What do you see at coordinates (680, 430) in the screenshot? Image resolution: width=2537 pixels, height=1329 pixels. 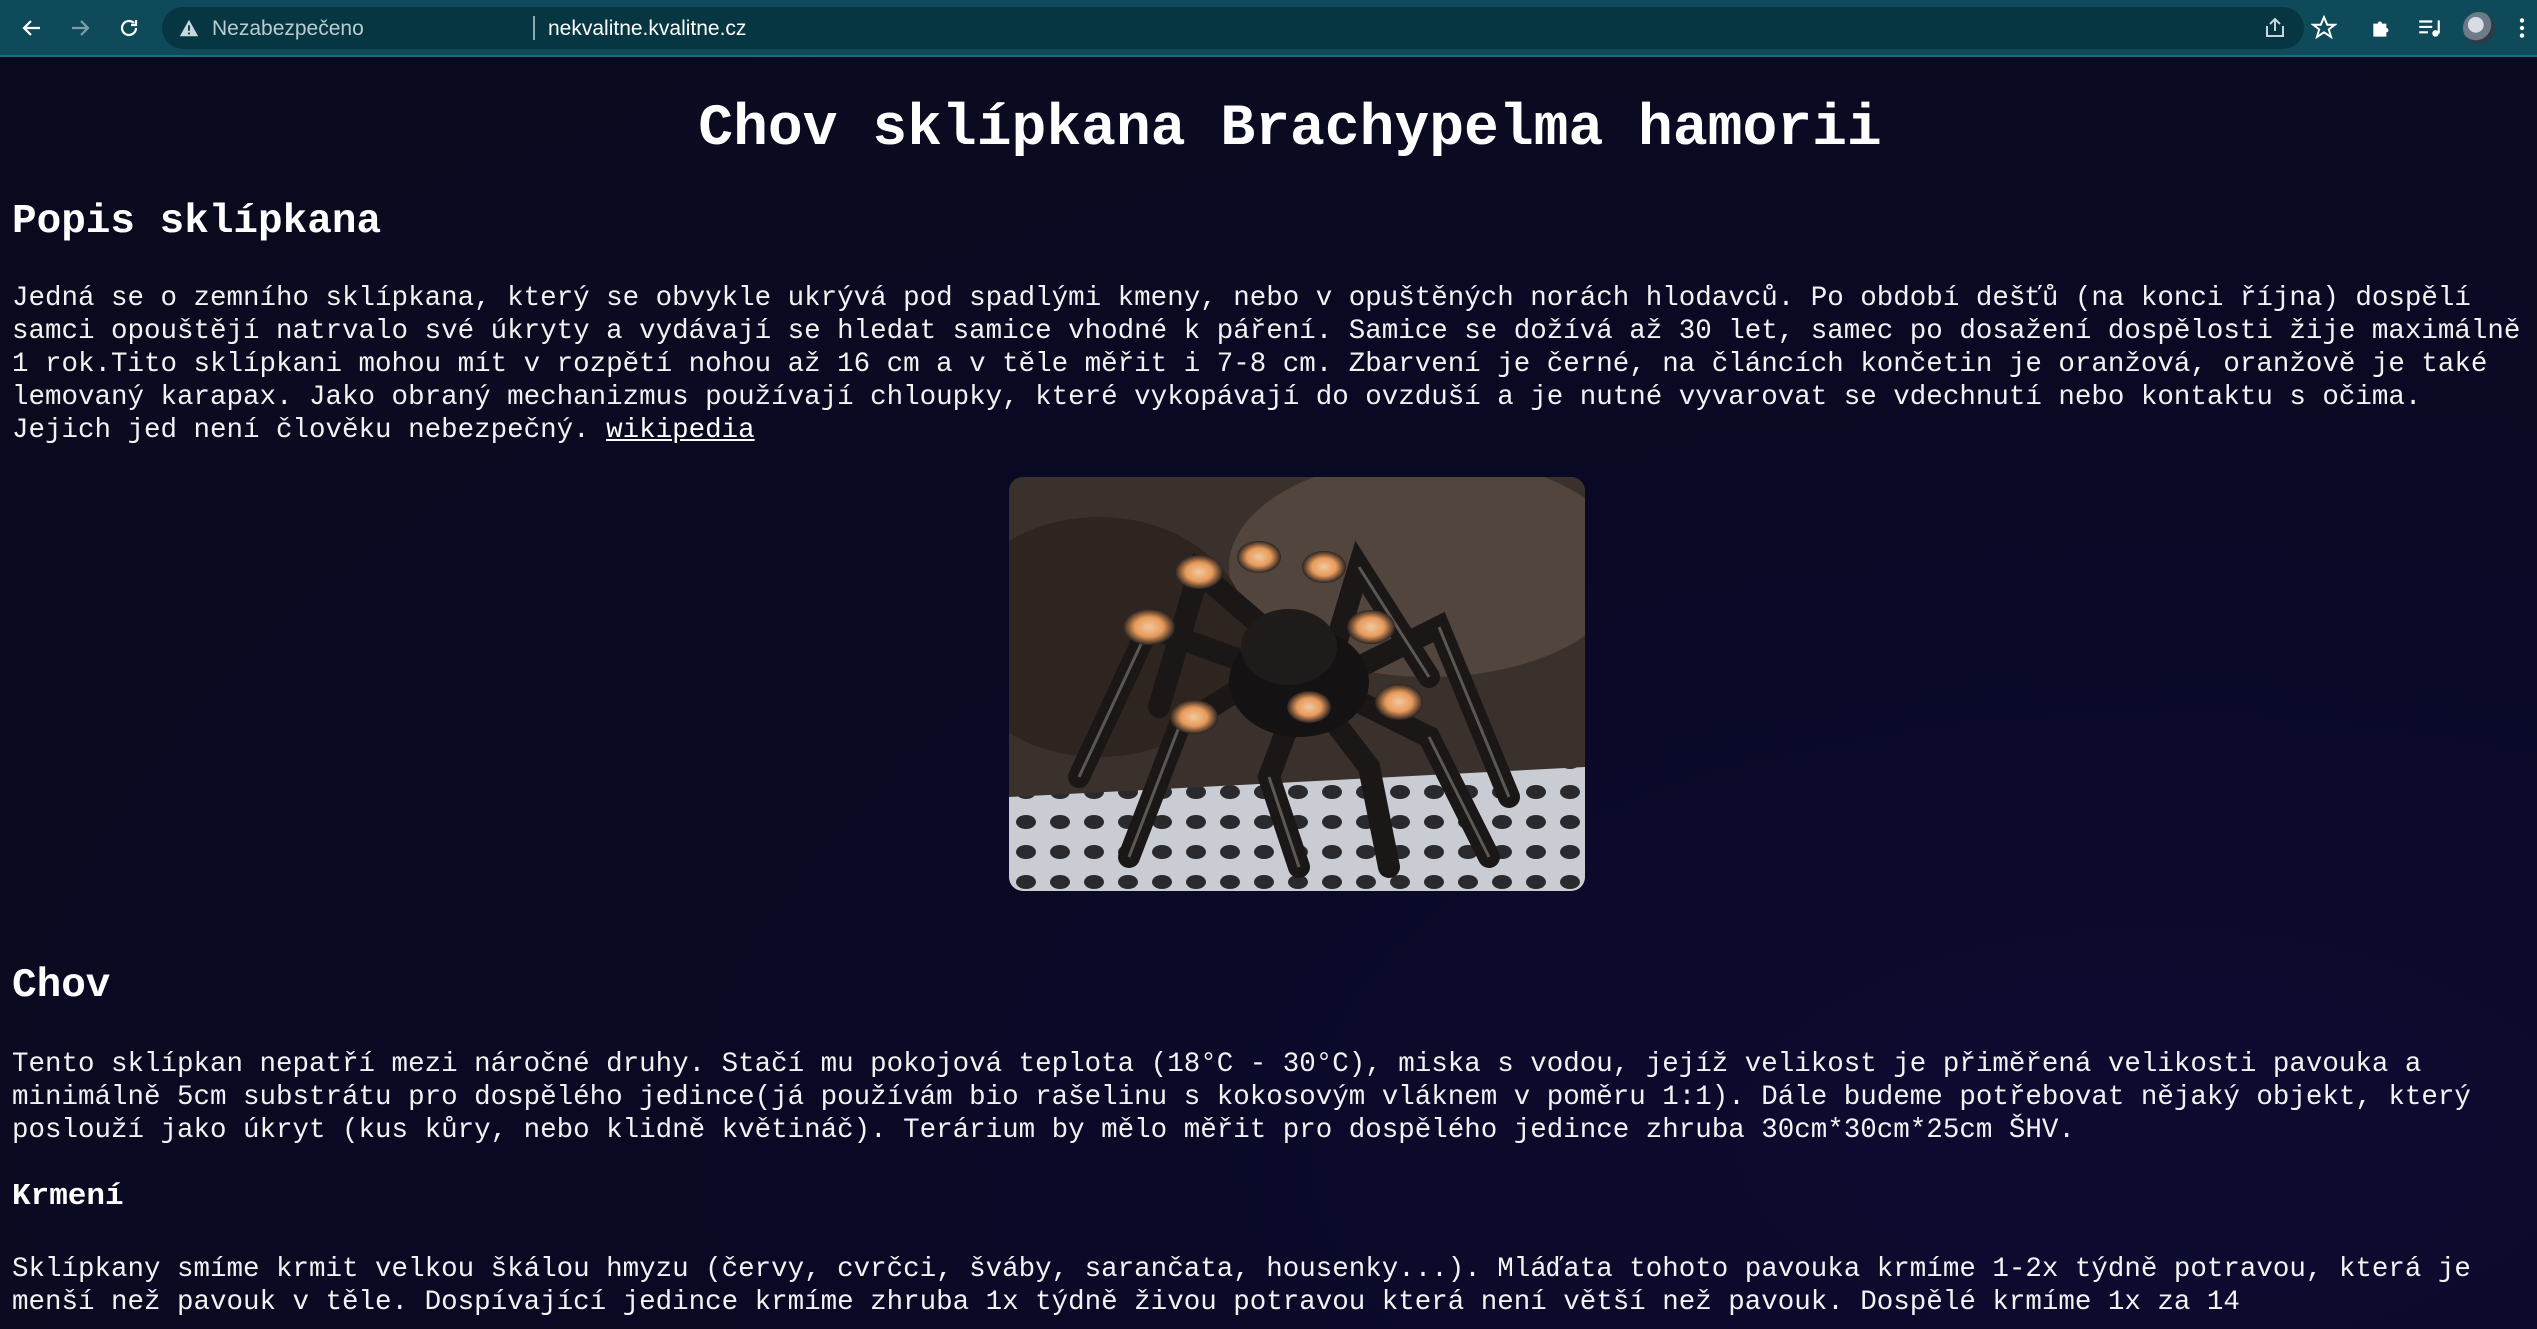 I see `wikipedia-link: wikipedia` at bounding box center [680, 430].